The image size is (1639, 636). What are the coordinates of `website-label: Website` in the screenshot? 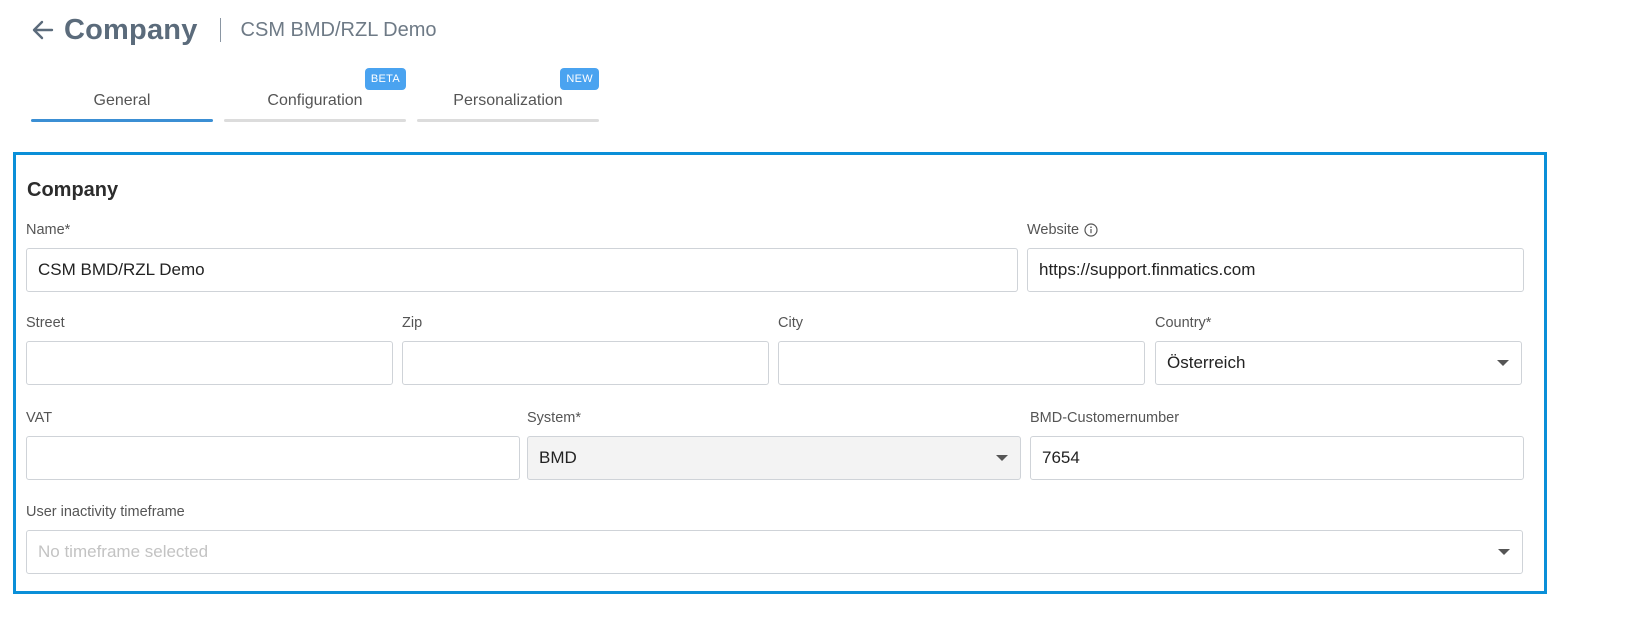 It's located at (1275, 230).